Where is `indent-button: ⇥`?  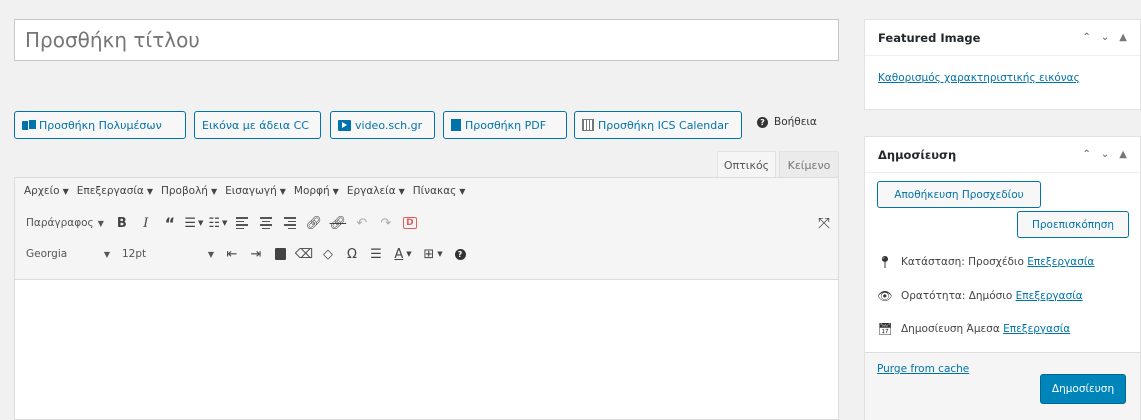 indent-button: ⇥ is located at coordinates (256, 254).